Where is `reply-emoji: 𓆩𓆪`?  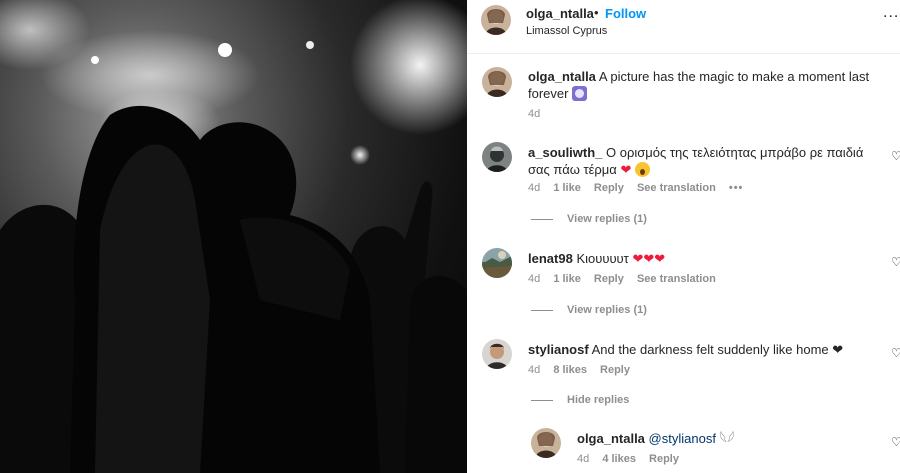
reply-emoji: 𓆩𓆪 is located at coordinates (727, 438).